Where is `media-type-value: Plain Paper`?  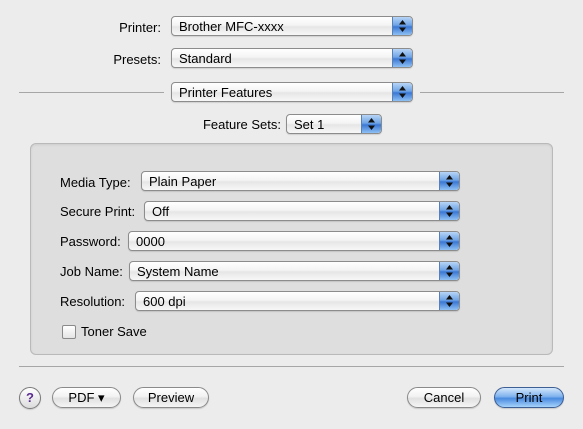 media-type-value: Plain Paper is located at coordinates (183, 181).